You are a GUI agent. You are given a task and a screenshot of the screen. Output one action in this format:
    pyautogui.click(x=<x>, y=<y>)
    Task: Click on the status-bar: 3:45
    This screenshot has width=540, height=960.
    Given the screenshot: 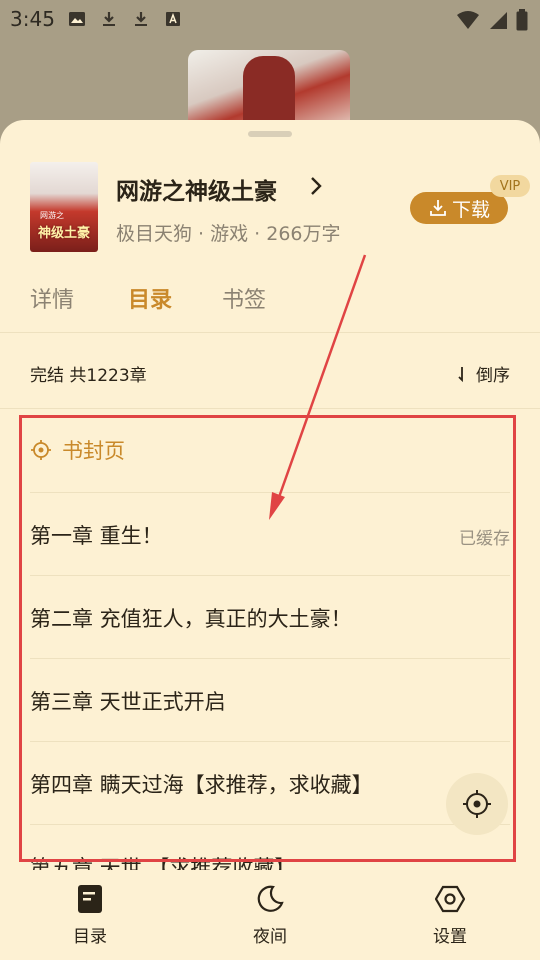 What is the action you would take?
    pyautogui.click(x=270, y=20)
    